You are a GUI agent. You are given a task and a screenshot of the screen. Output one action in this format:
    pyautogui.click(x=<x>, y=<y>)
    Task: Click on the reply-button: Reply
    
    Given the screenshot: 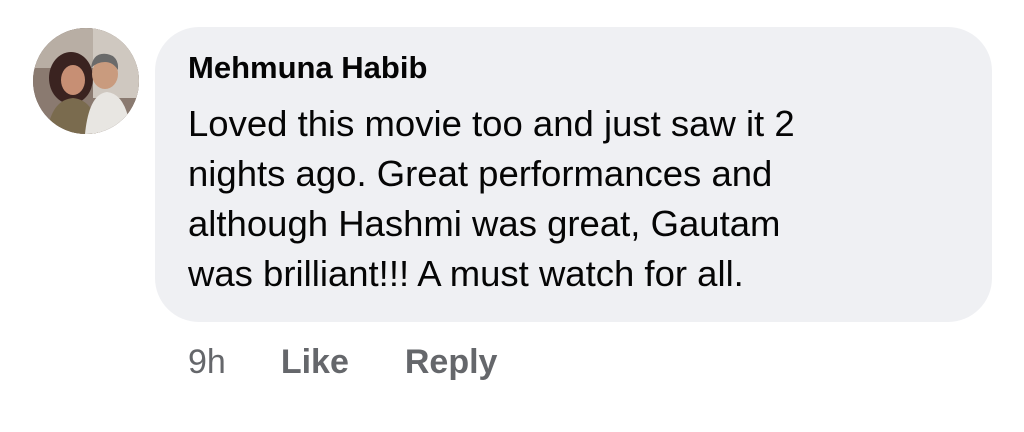 What is the action you would take?
    pyautogui.click(x=451, y=362)
    